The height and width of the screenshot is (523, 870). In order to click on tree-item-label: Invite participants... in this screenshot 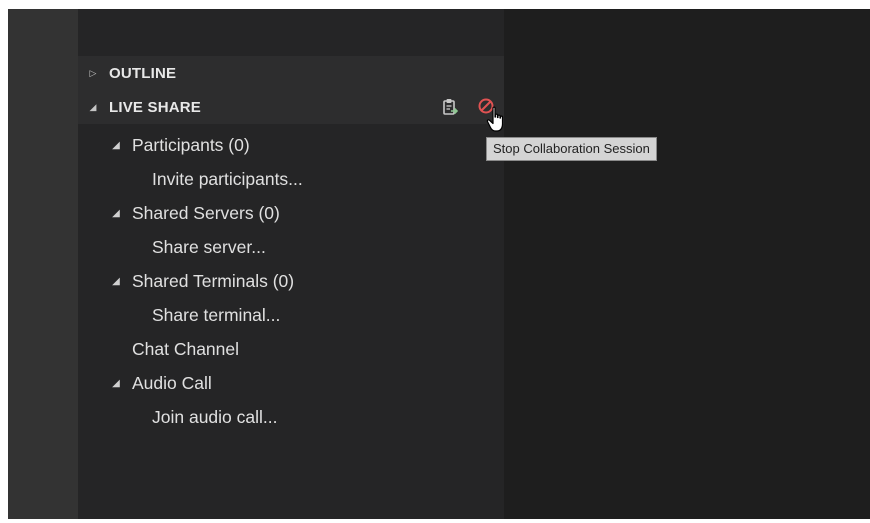, I will do `click(227, 178)`.